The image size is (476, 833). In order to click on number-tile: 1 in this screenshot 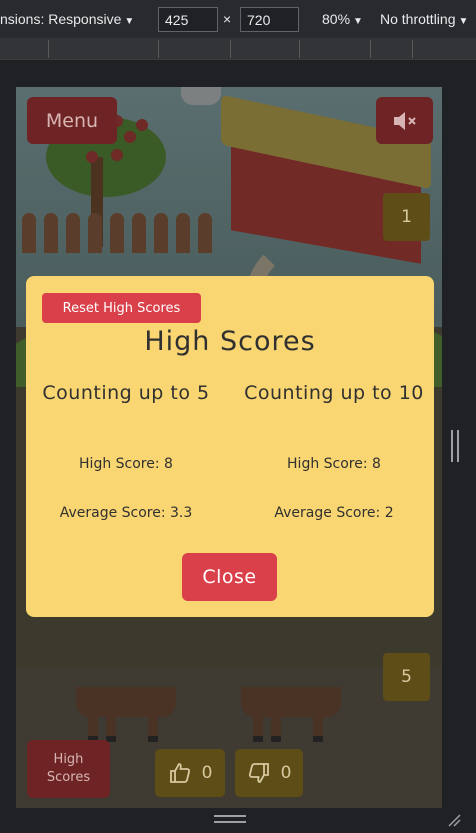, I will do `click(406, 217)`.